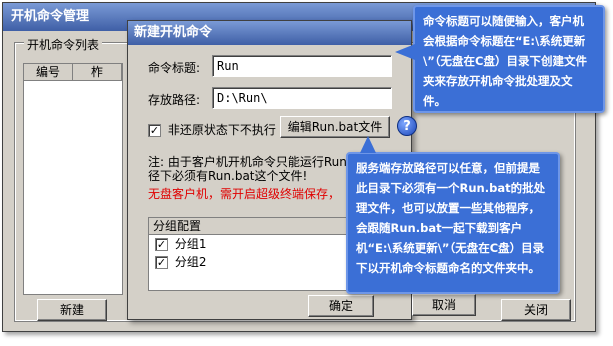  What do you see at coordinates (48, 72) in the screenshot?
I see `column-header-number: 编号` at bounding box center [48, 72].